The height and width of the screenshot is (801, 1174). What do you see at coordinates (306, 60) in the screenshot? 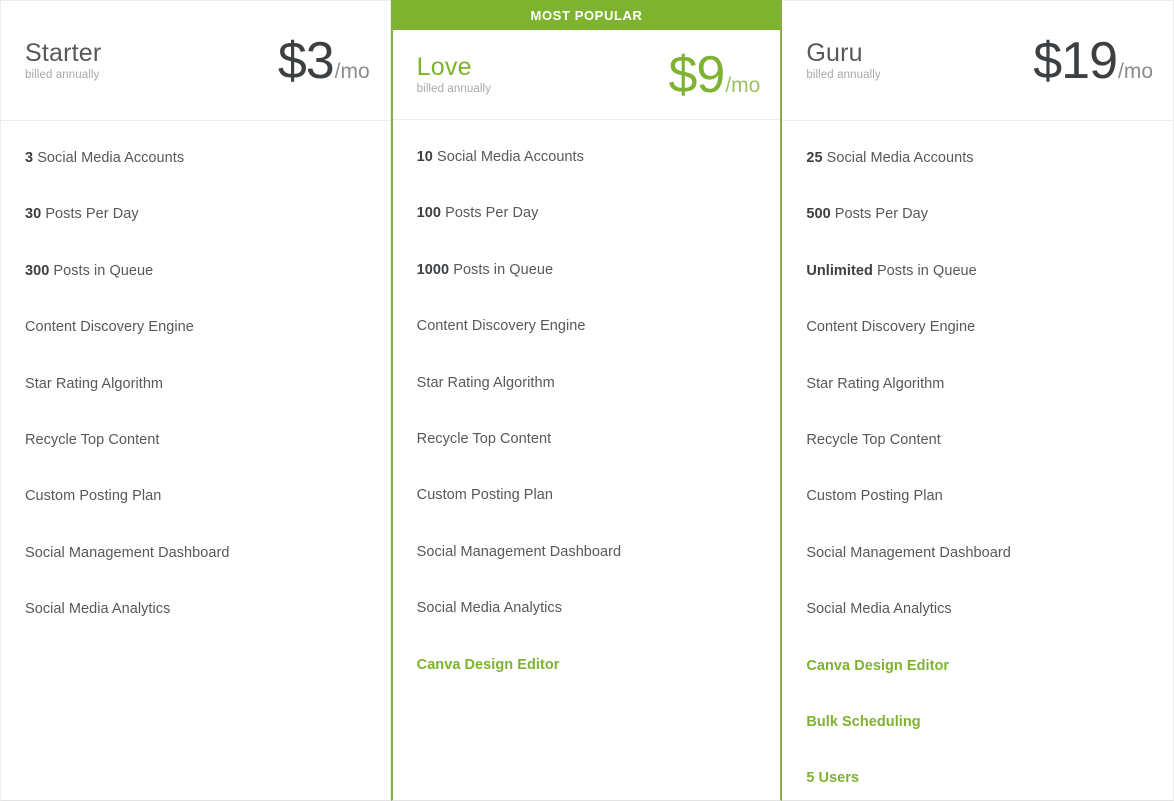
I see `plan-price-amount: $3` at bounding box center [306, 60].